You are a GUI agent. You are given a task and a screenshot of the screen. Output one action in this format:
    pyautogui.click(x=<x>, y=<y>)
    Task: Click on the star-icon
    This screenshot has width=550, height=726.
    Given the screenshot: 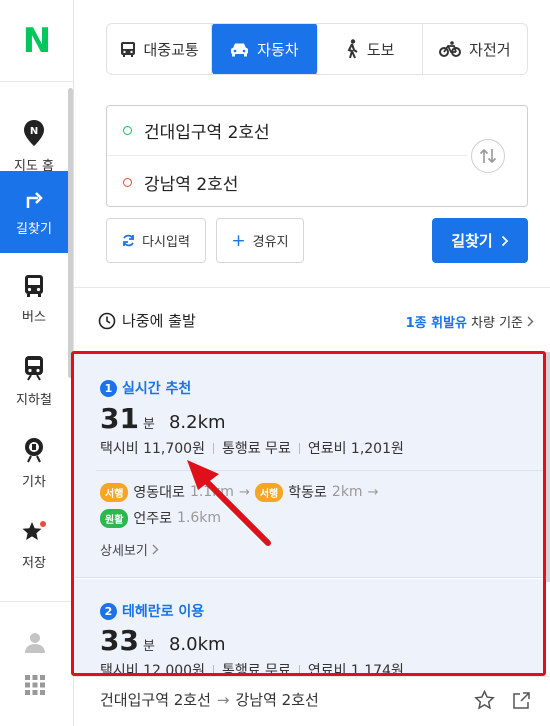 What is the action you would take?
    pyautogui.click(x=34, y=530)
    